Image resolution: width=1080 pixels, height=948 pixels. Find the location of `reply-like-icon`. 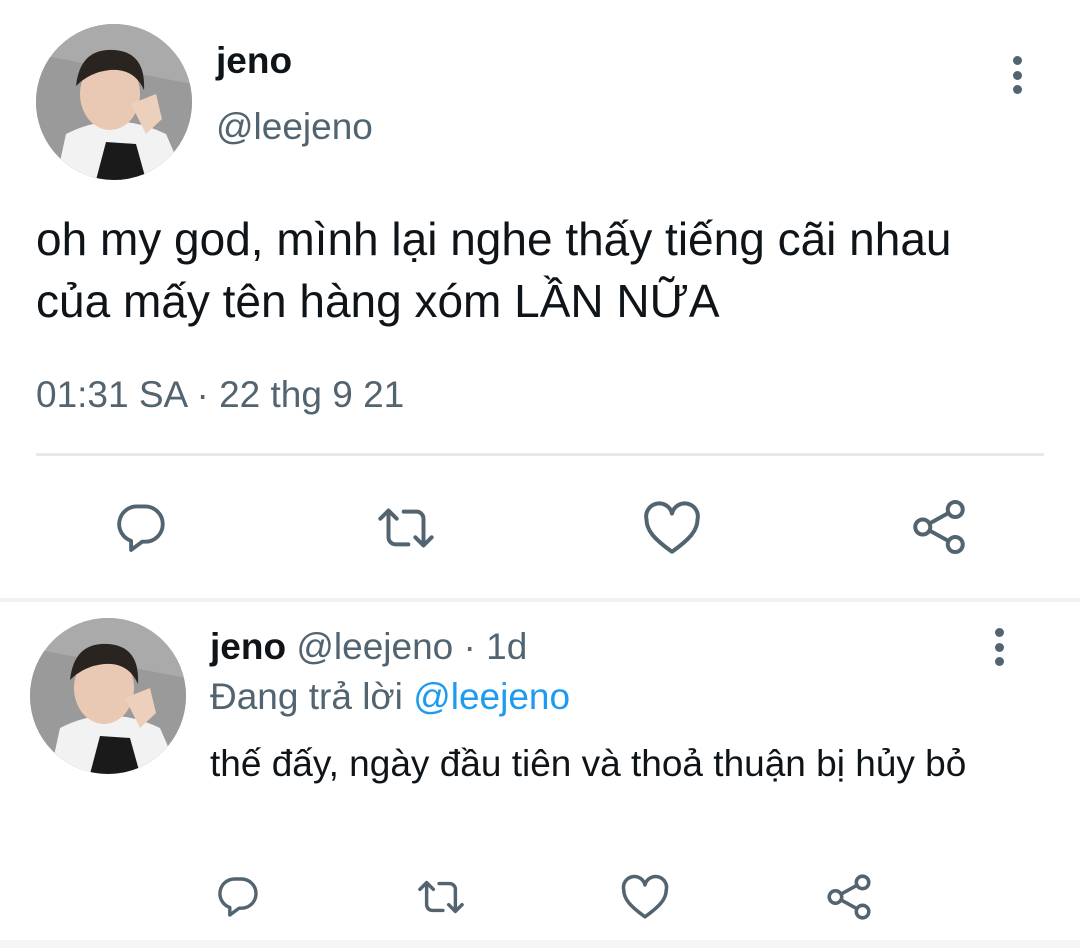

reply-like-icon is located at coordinates (645, 897).